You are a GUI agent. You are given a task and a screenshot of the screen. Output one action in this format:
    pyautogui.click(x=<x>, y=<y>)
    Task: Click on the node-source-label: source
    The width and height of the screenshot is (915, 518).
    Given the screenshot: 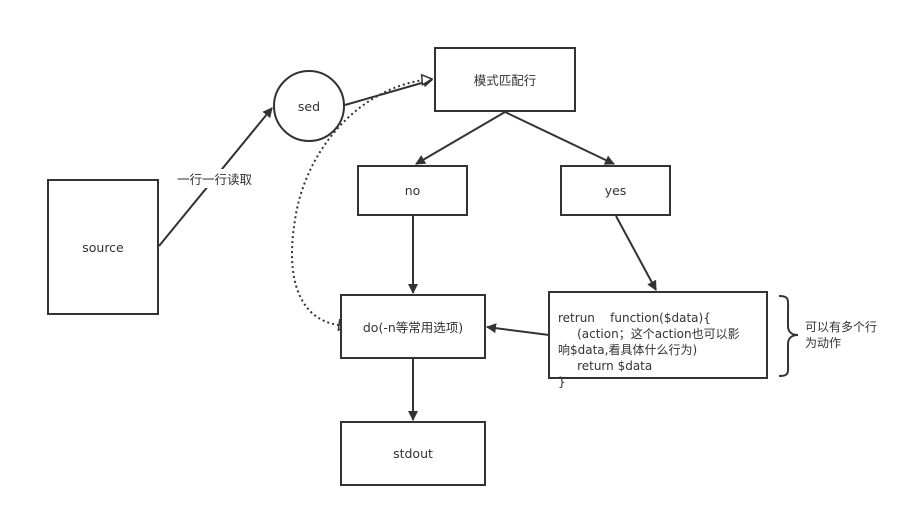 What is the action you would take?
    pyautogui.click(x=103, y=247)
    